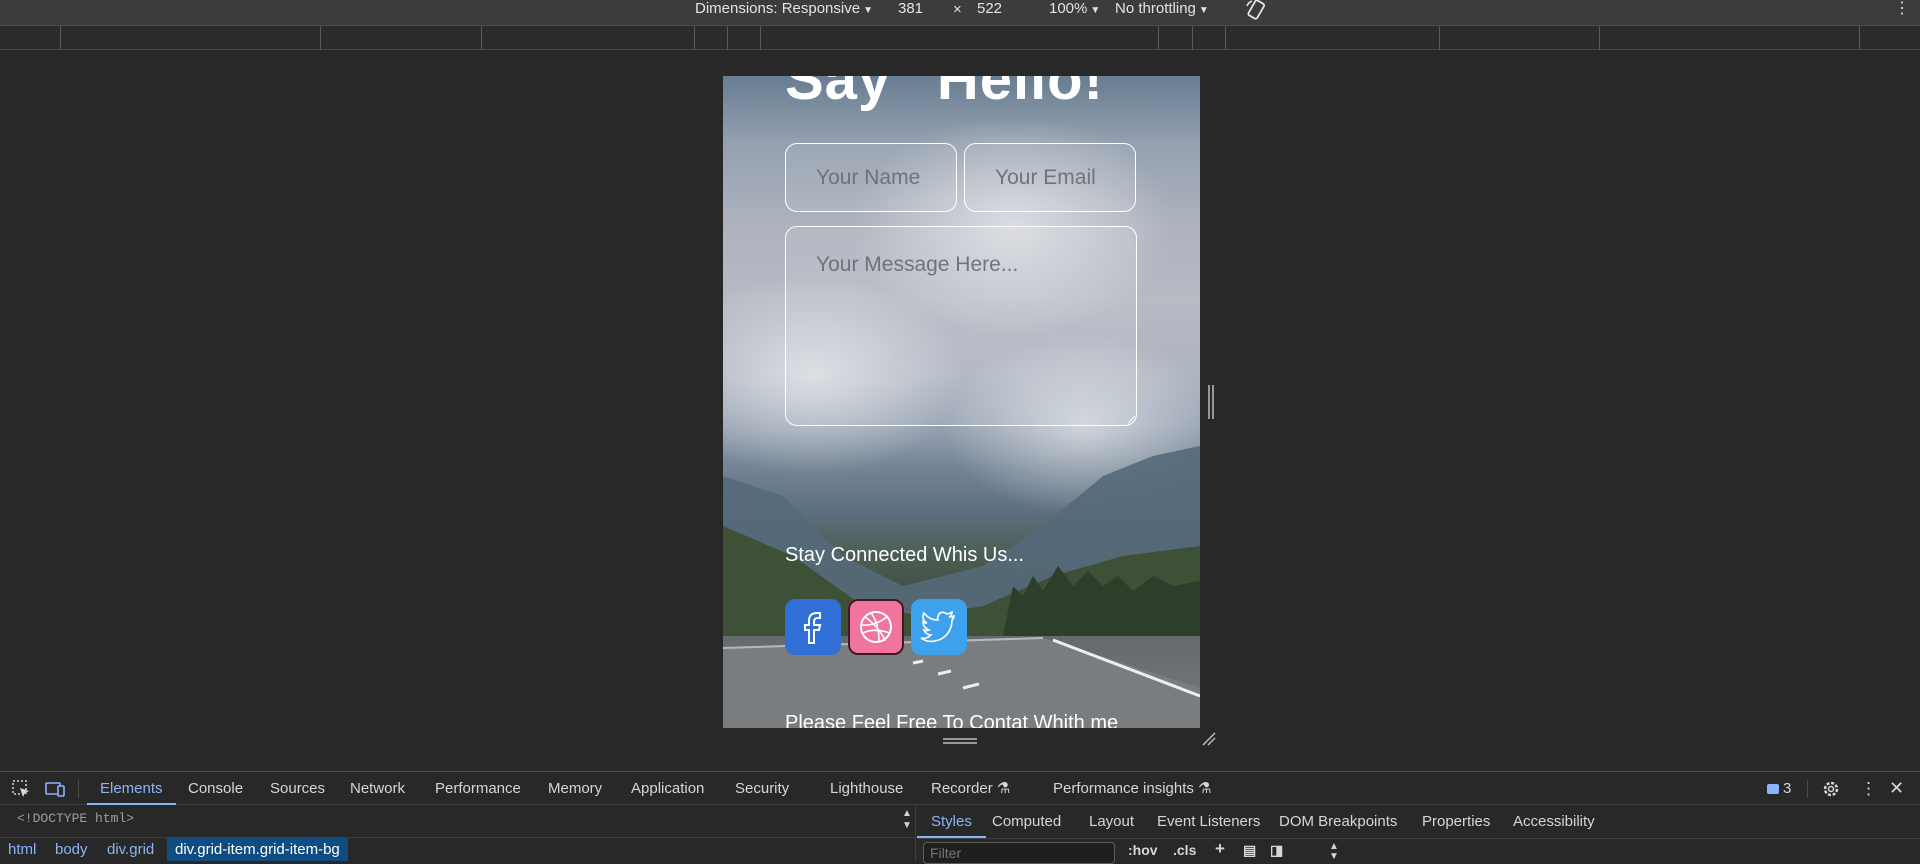  I want to click on tab-layout: Layout, so click(1111, 822).